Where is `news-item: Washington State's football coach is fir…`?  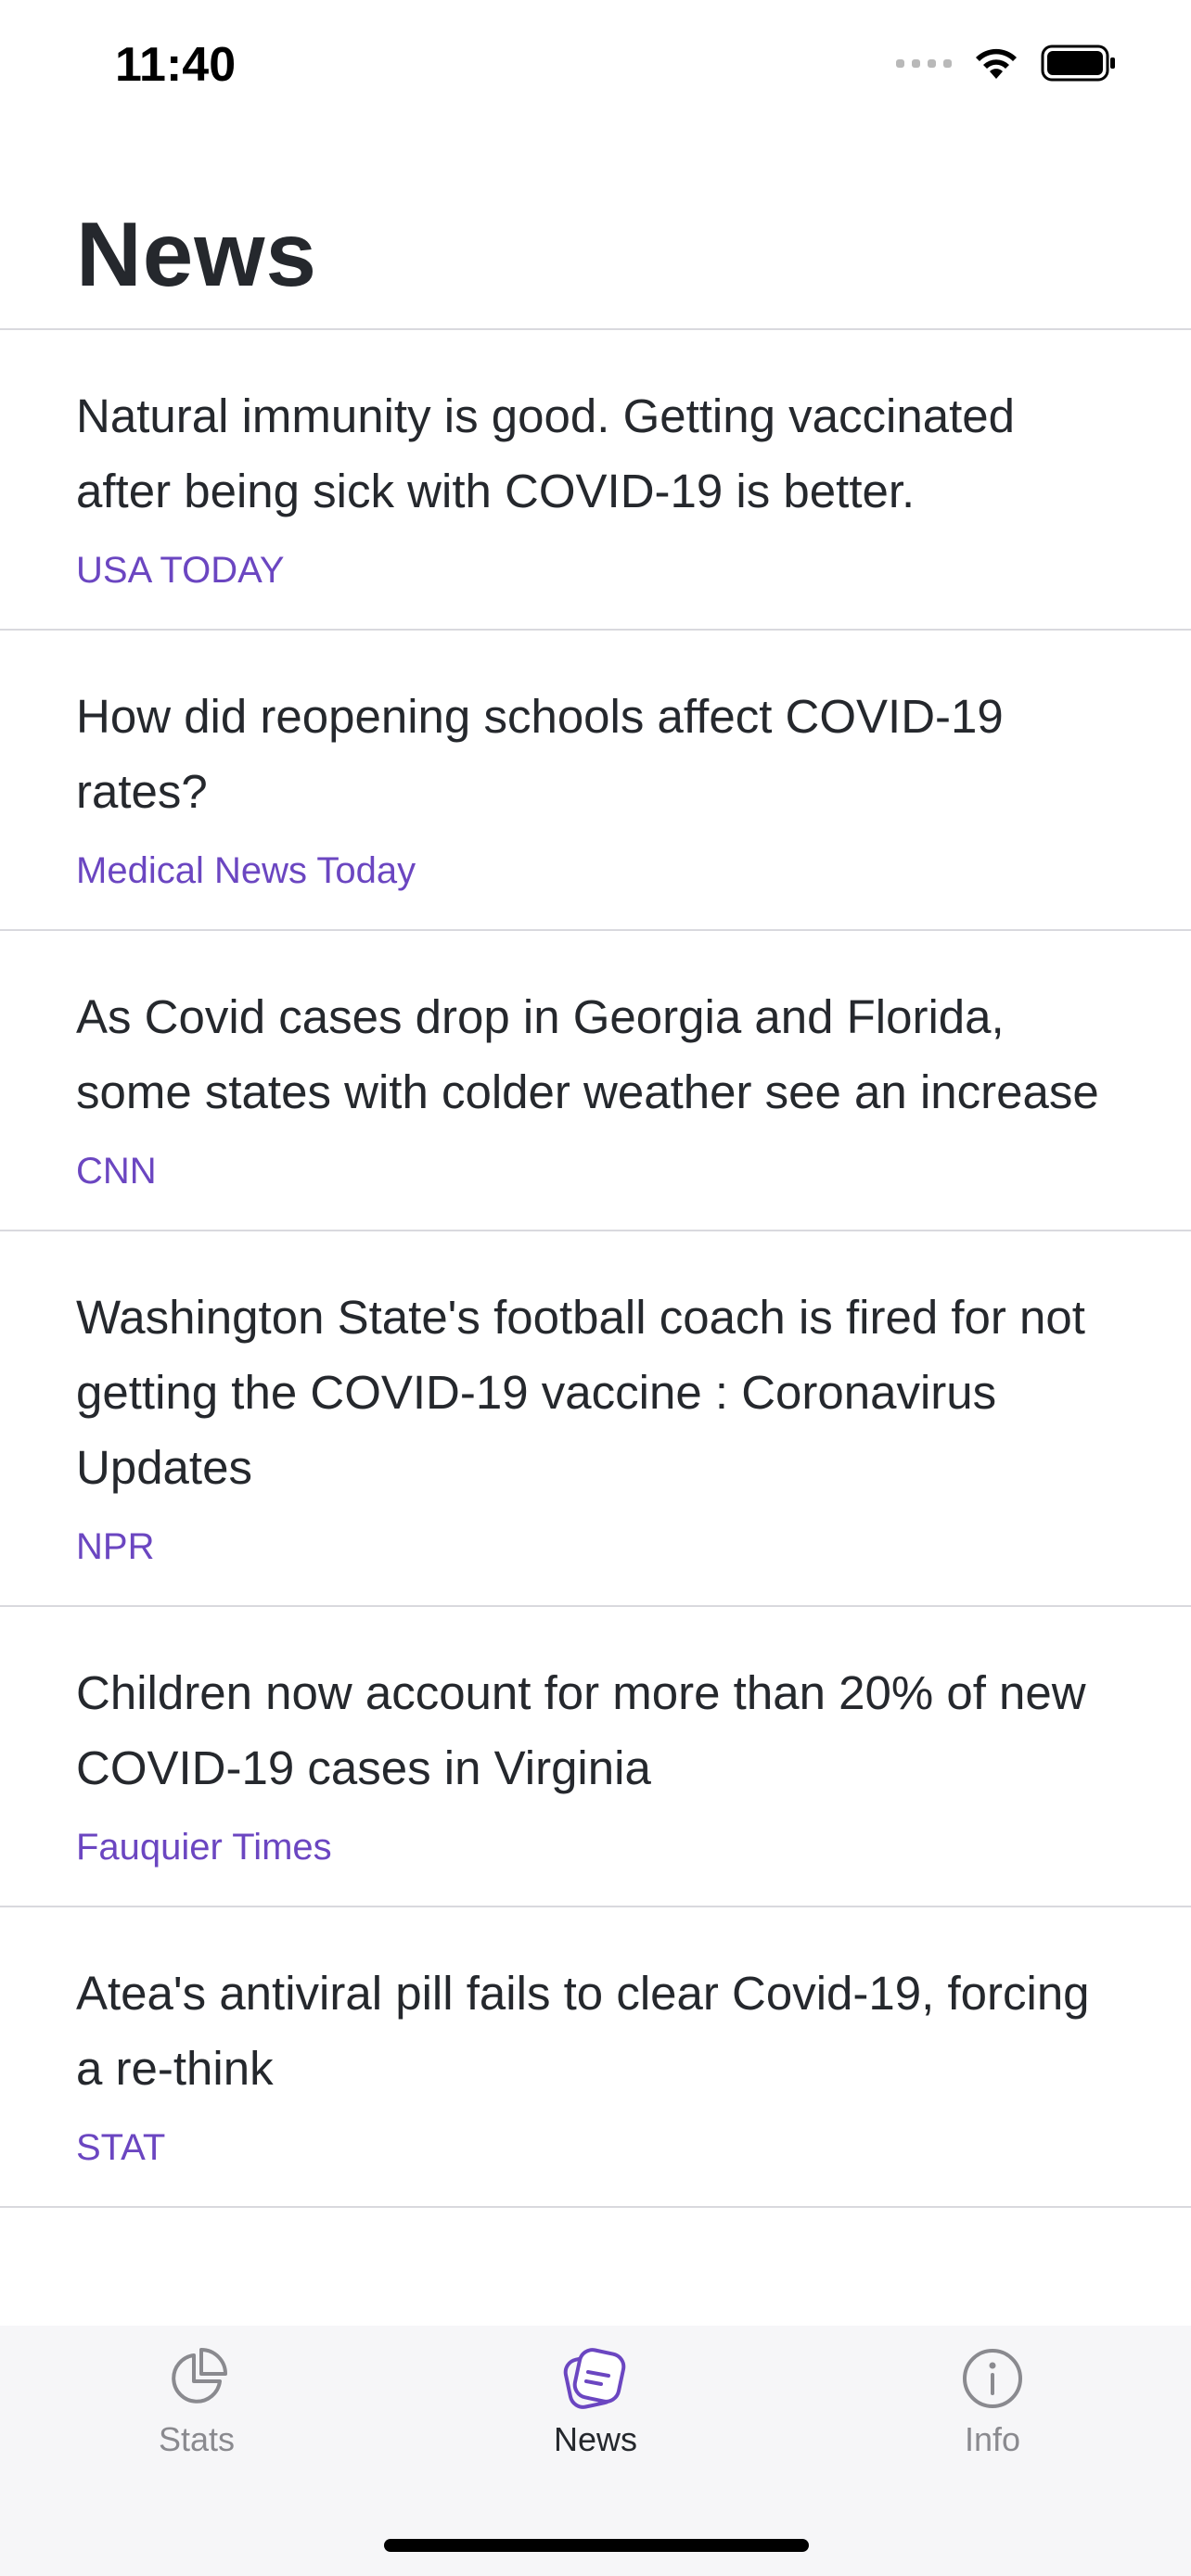 news-item: Washington State's football coach is fir… is located at coordinates (595, 1419).